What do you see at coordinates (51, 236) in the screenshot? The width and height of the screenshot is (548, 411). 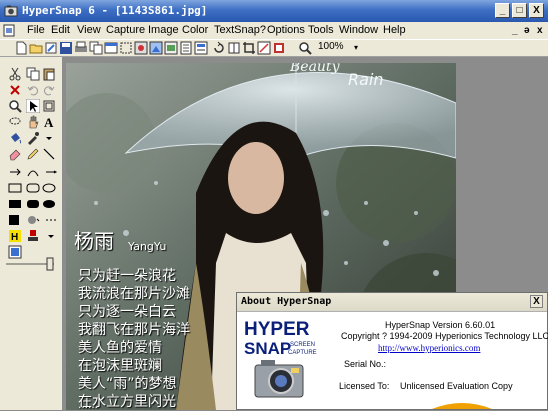 I see `stamp-dropdown-icon` at bounding box center [51, 236].